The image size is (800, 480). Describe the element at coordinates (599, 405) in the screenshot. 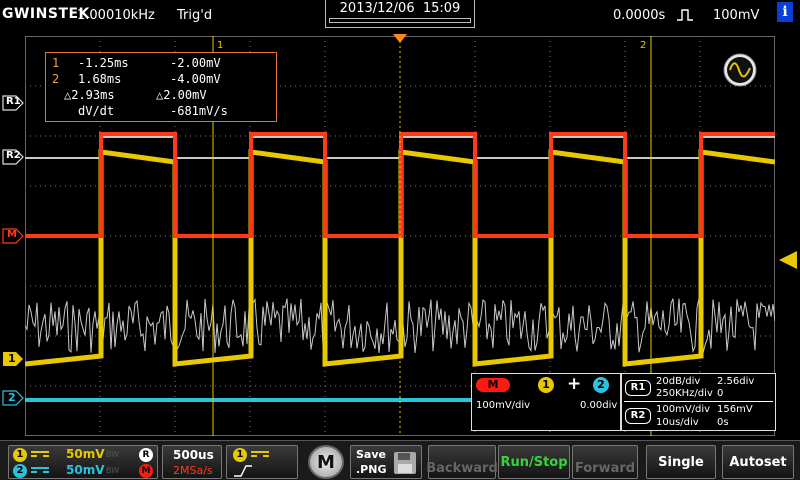

I see `math-offset: 0.00div` at that location.